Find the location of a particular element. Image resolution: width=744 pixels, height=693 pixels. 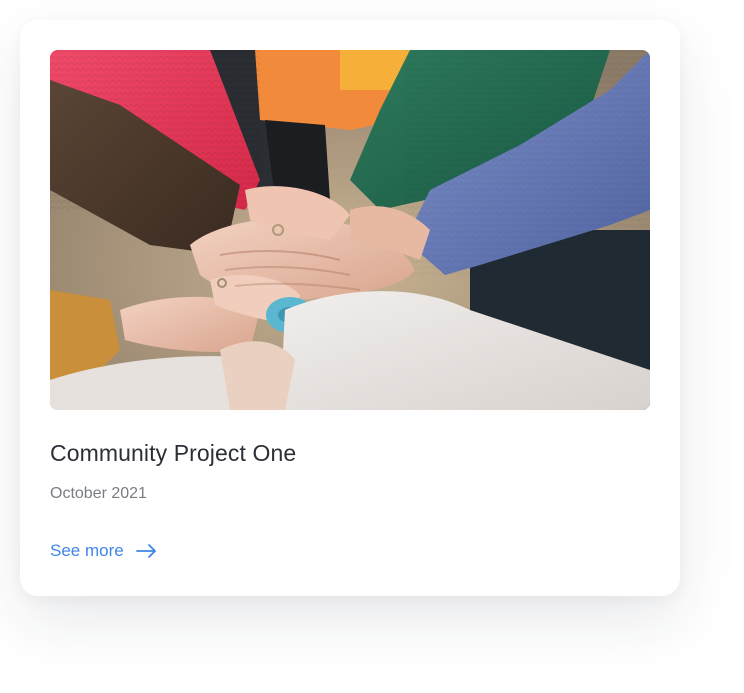

arrow-right-icon is located at coordinates (146, 551).